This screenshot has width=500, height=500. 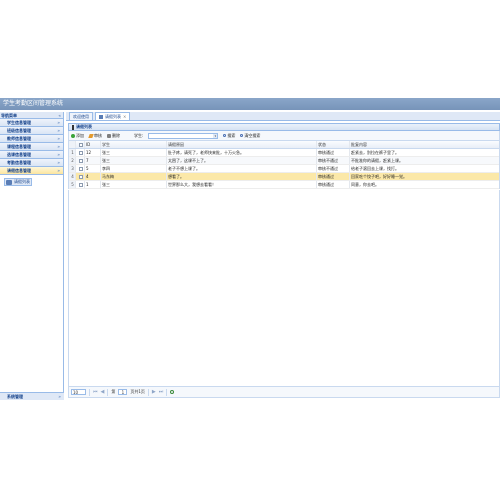 What do you see at coordinates (80, 144) in the screenshot?
I see `select-all-checkbox` at bounding box center [80, 144].